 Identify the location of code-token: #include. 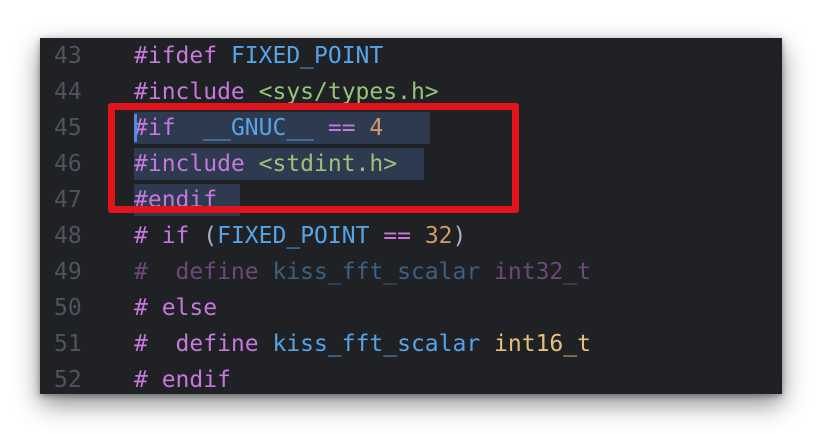
(196, 92).